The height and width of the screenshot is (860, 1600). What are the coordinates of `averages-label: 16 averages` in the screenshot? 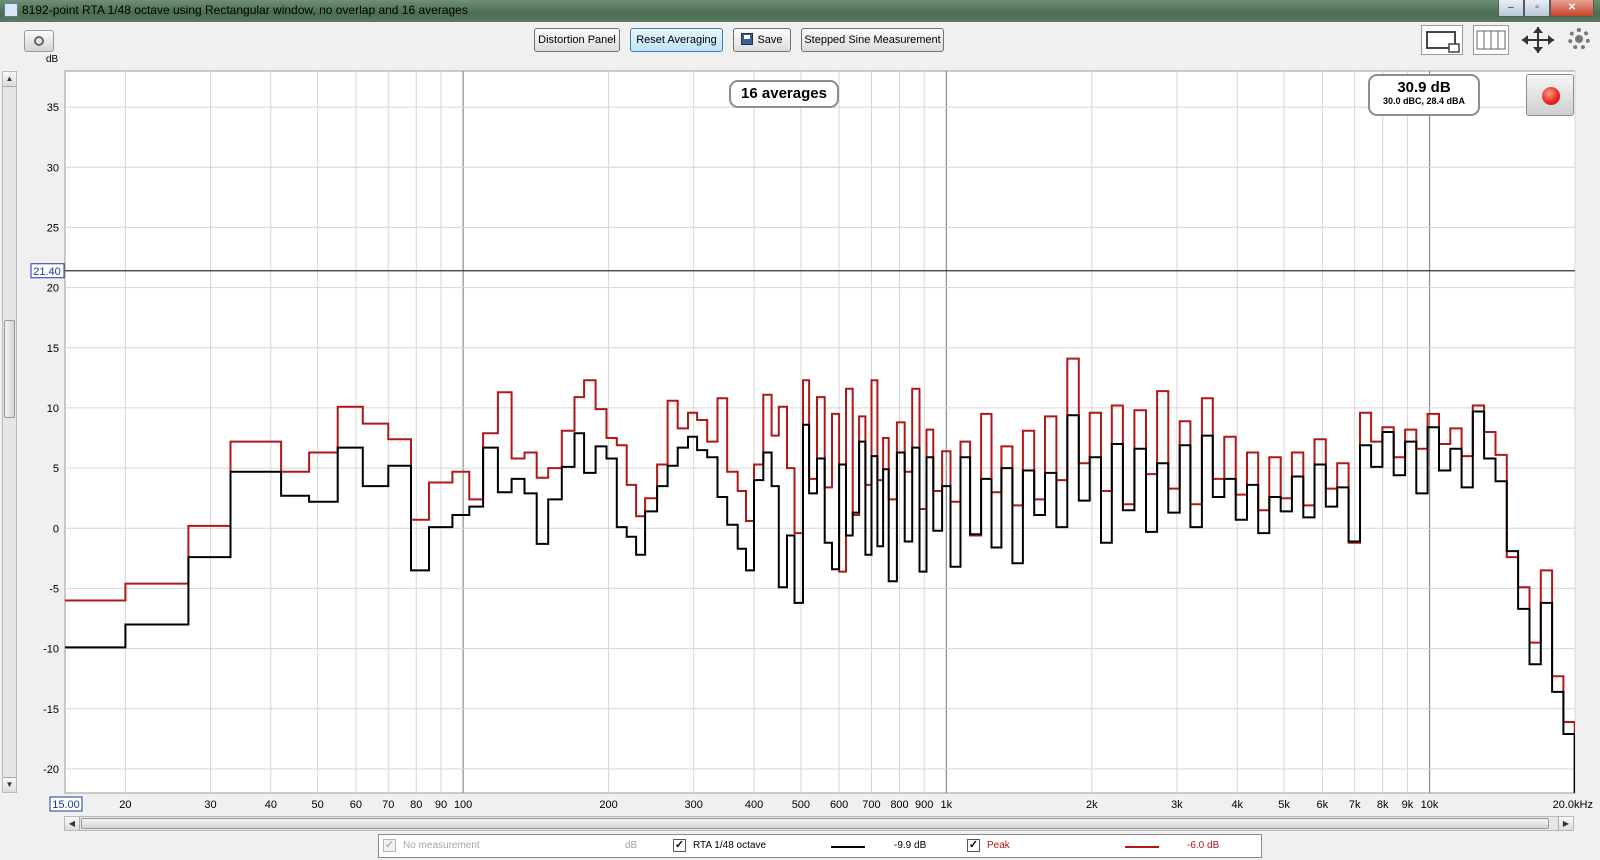 It's located at (784, 93).